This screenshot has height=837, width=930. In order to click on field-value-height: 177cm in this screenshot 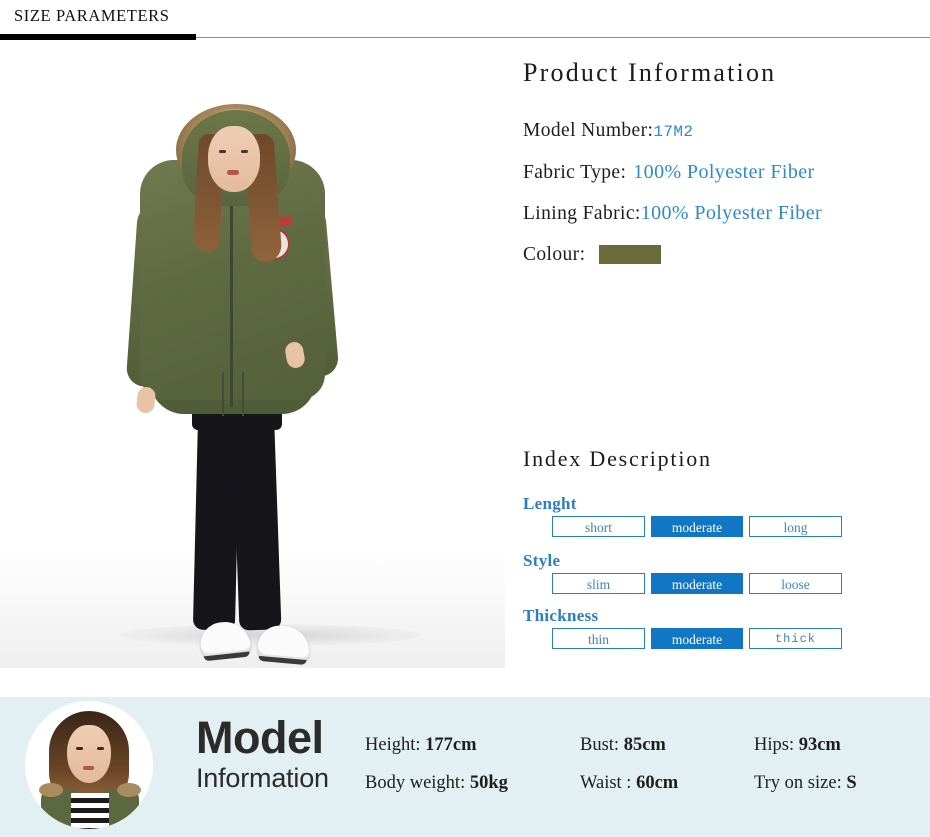, I will do `click(451, 745)`.